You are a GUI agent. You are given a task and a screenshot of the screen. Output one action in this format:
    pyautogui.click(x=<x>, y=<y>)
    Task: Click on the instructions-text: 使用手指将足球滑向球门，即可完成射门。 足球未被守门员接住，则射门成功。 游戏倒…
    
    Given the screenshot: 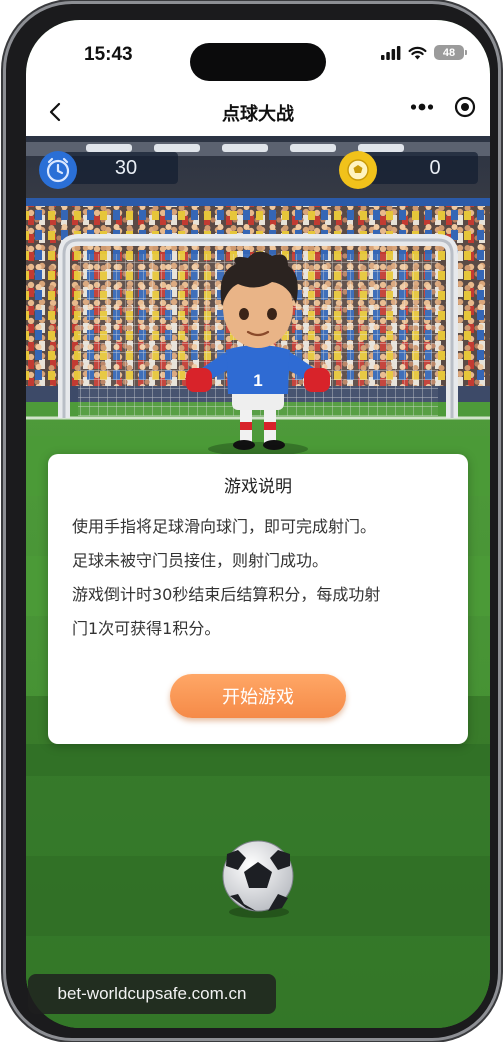 What is the action you would take?
    pyautogui.click(x=262, y=578)
    